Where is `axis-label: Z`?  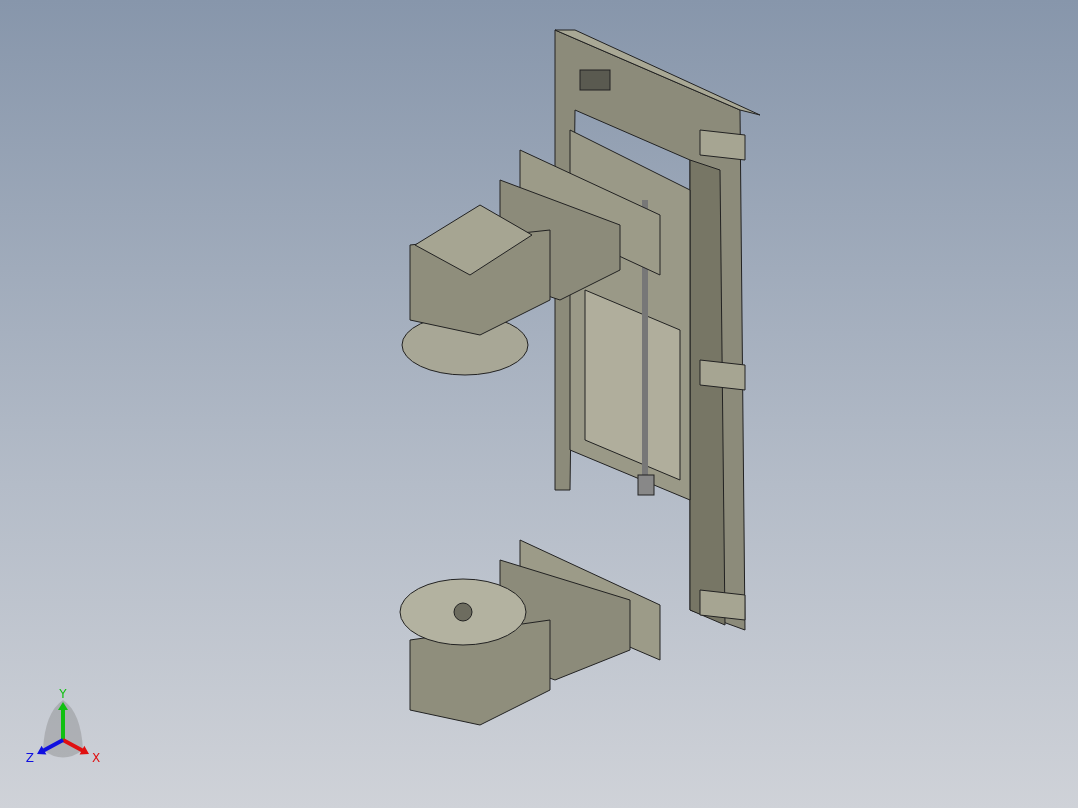
axis-label: Z is located at coordinates (30, 757).